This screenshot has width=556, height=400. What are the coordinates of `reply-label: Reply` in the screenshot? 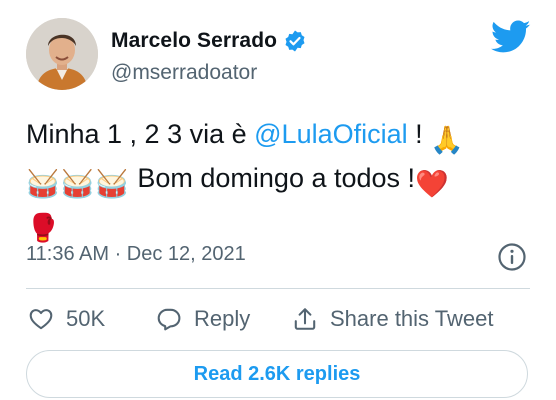 It's located at (222, 318).